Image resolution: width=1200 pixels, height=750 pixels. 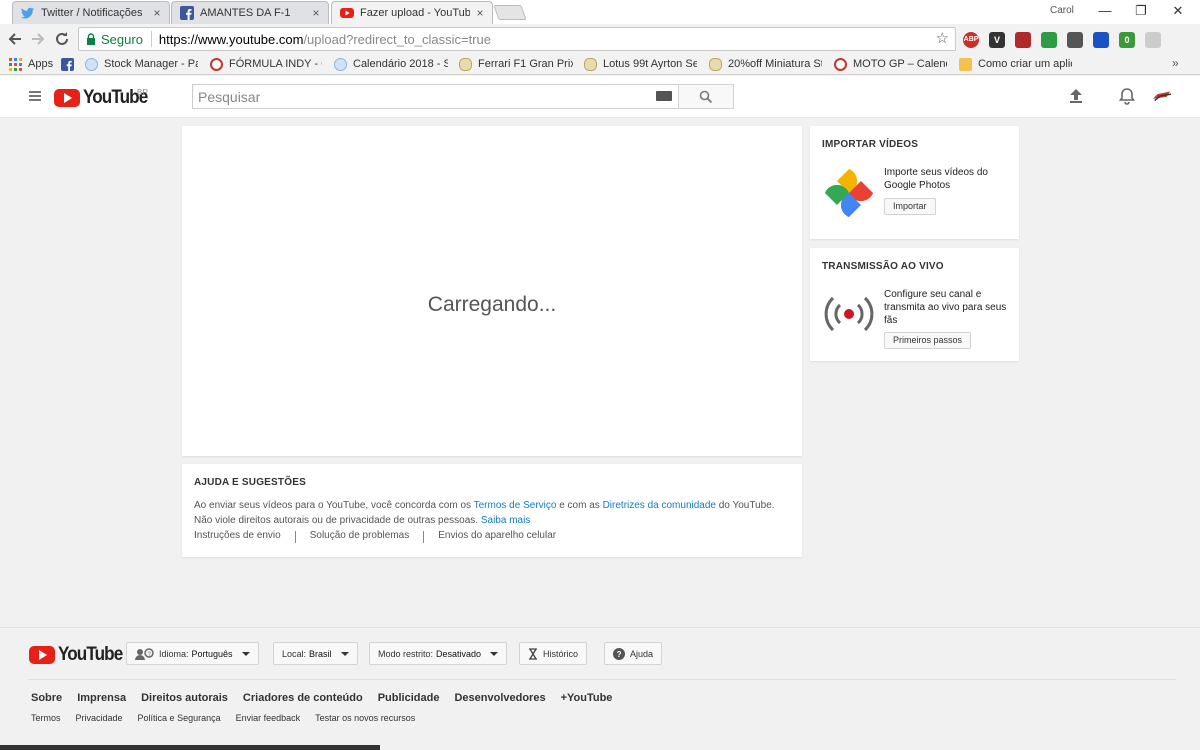 I want to click on forward-arrow-icon, so click(x=38, y=39).